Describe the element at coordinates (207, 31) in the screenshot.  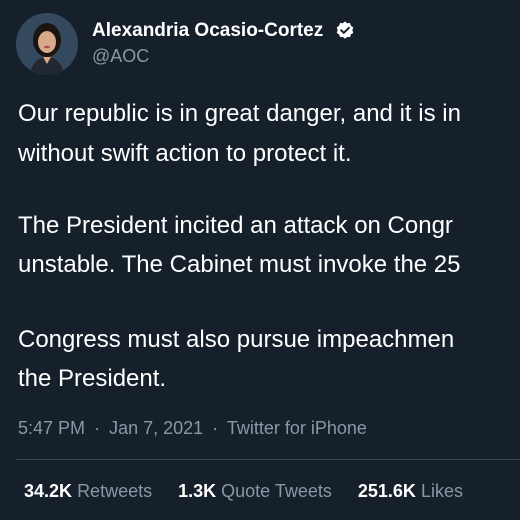
I see `author-name: Alexandria Ocasio-Cortez` at that location.